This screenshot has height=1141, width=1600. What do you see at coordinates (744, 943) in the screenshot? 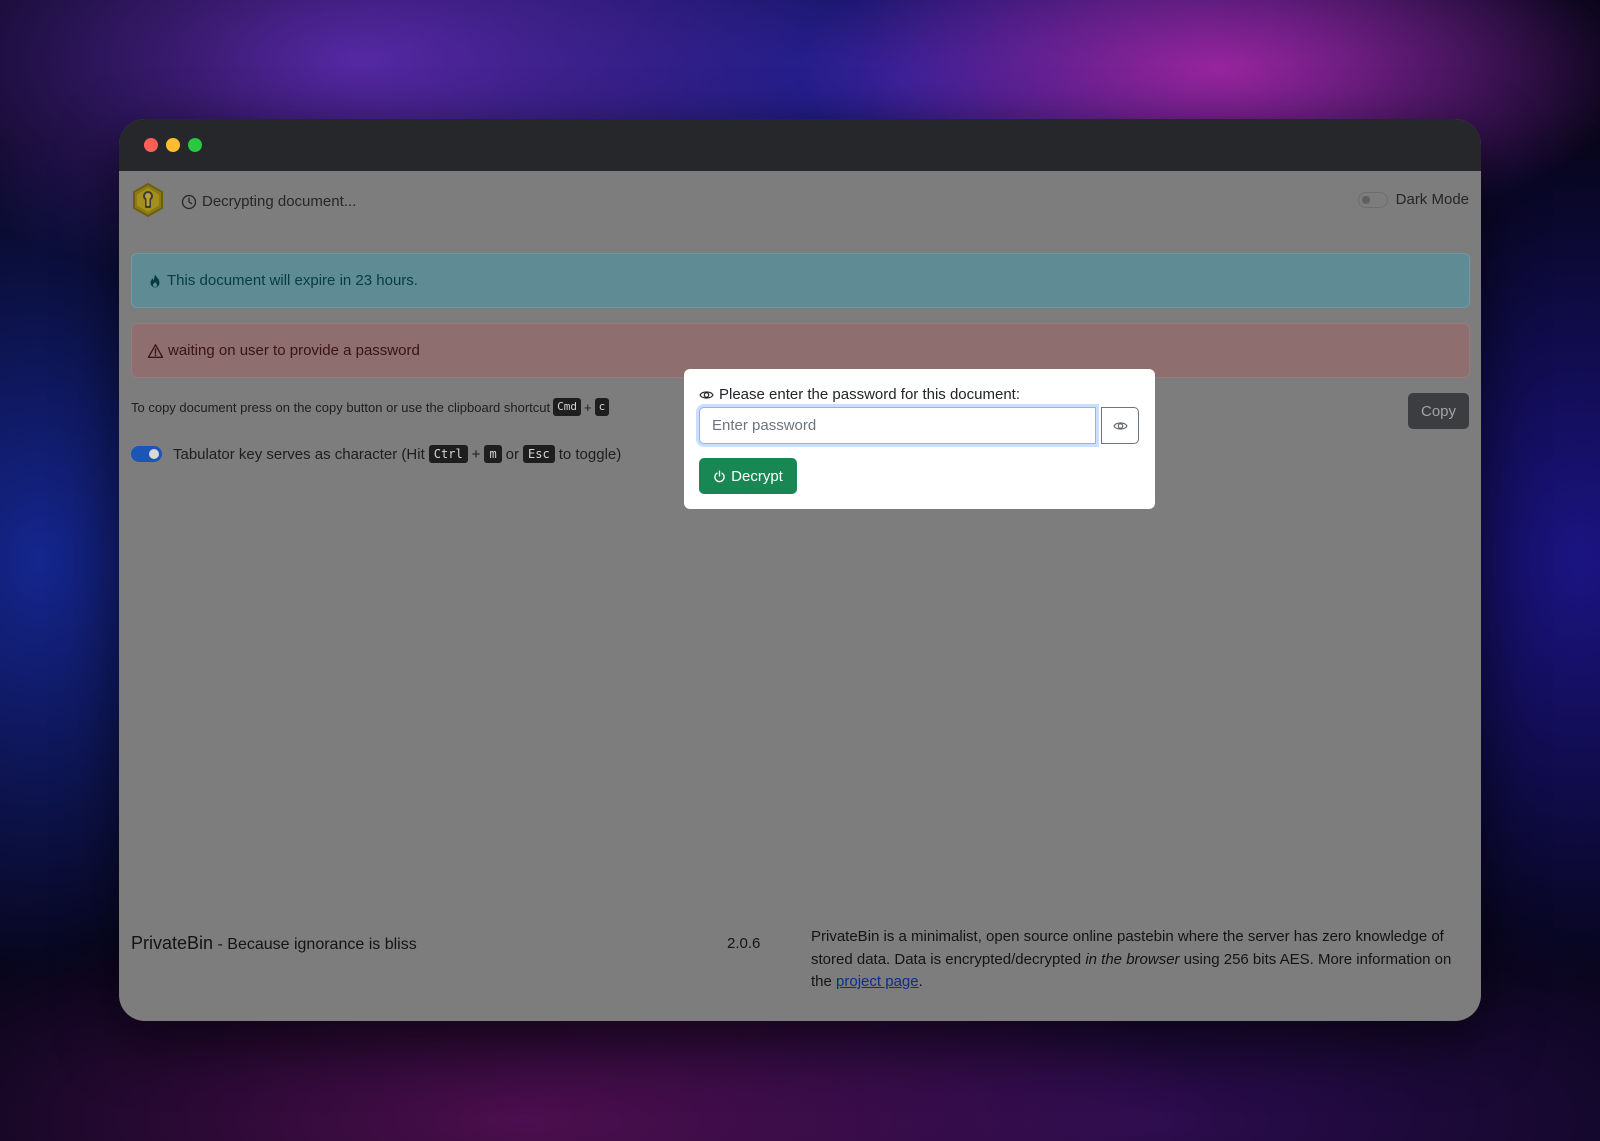
I see `version-number: 2.0.6` at bounding box center [744, 943].